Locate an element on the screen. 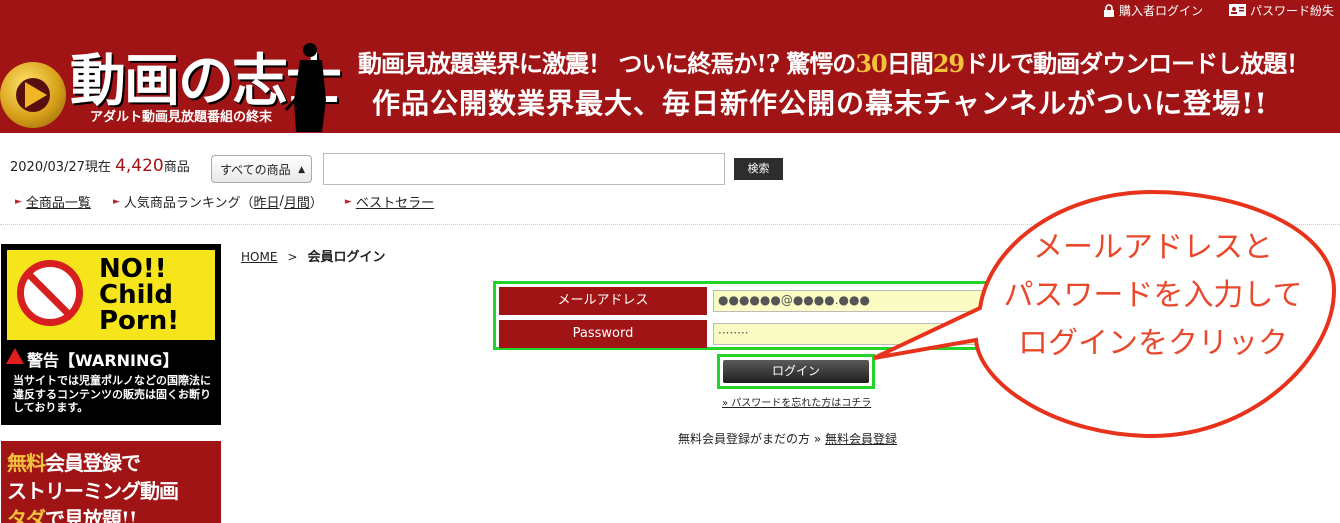 The image size is (1340, 523). banner-number-29: 29 is located at coordinates (948, 63).